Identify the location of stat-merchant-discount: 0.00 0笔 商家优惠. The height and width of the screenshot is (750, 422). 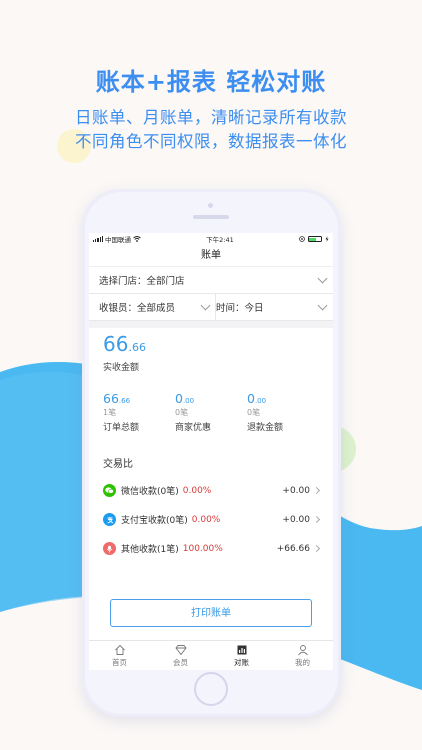
(193, 412).